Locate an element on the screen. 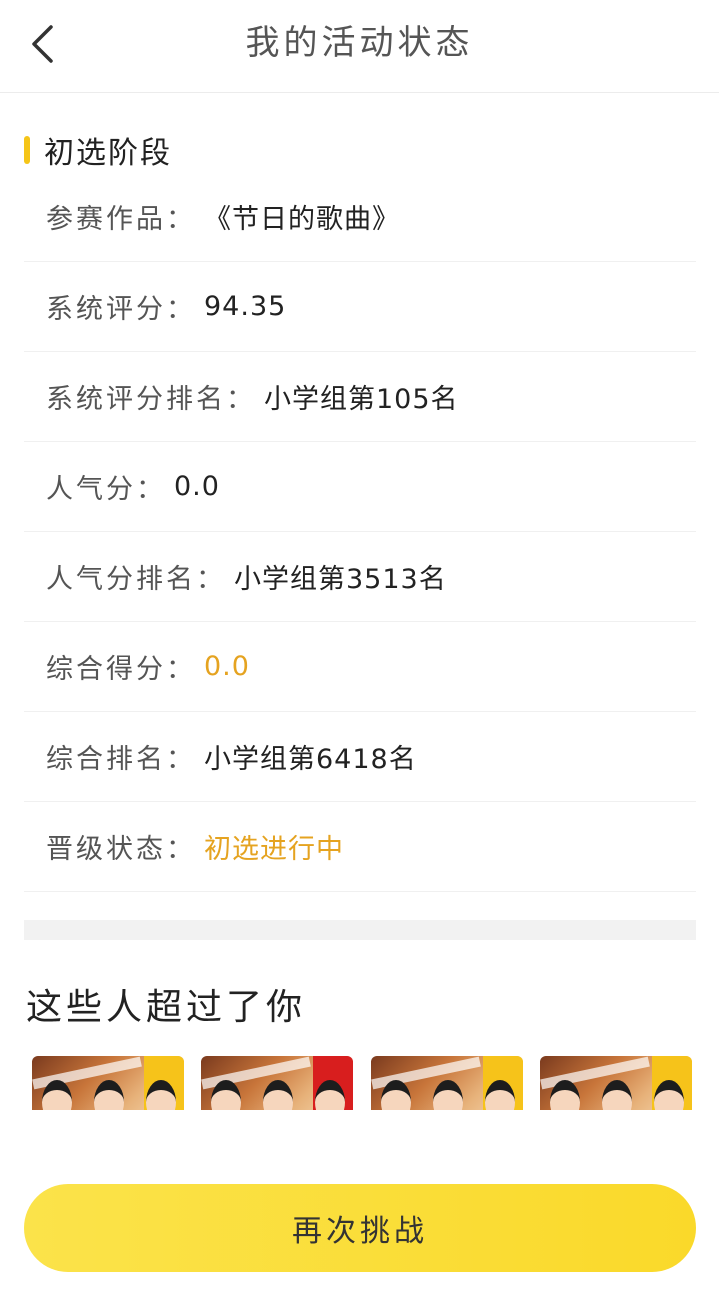  header-bar: 我的活动状态 is located at coordinates (359, 46).